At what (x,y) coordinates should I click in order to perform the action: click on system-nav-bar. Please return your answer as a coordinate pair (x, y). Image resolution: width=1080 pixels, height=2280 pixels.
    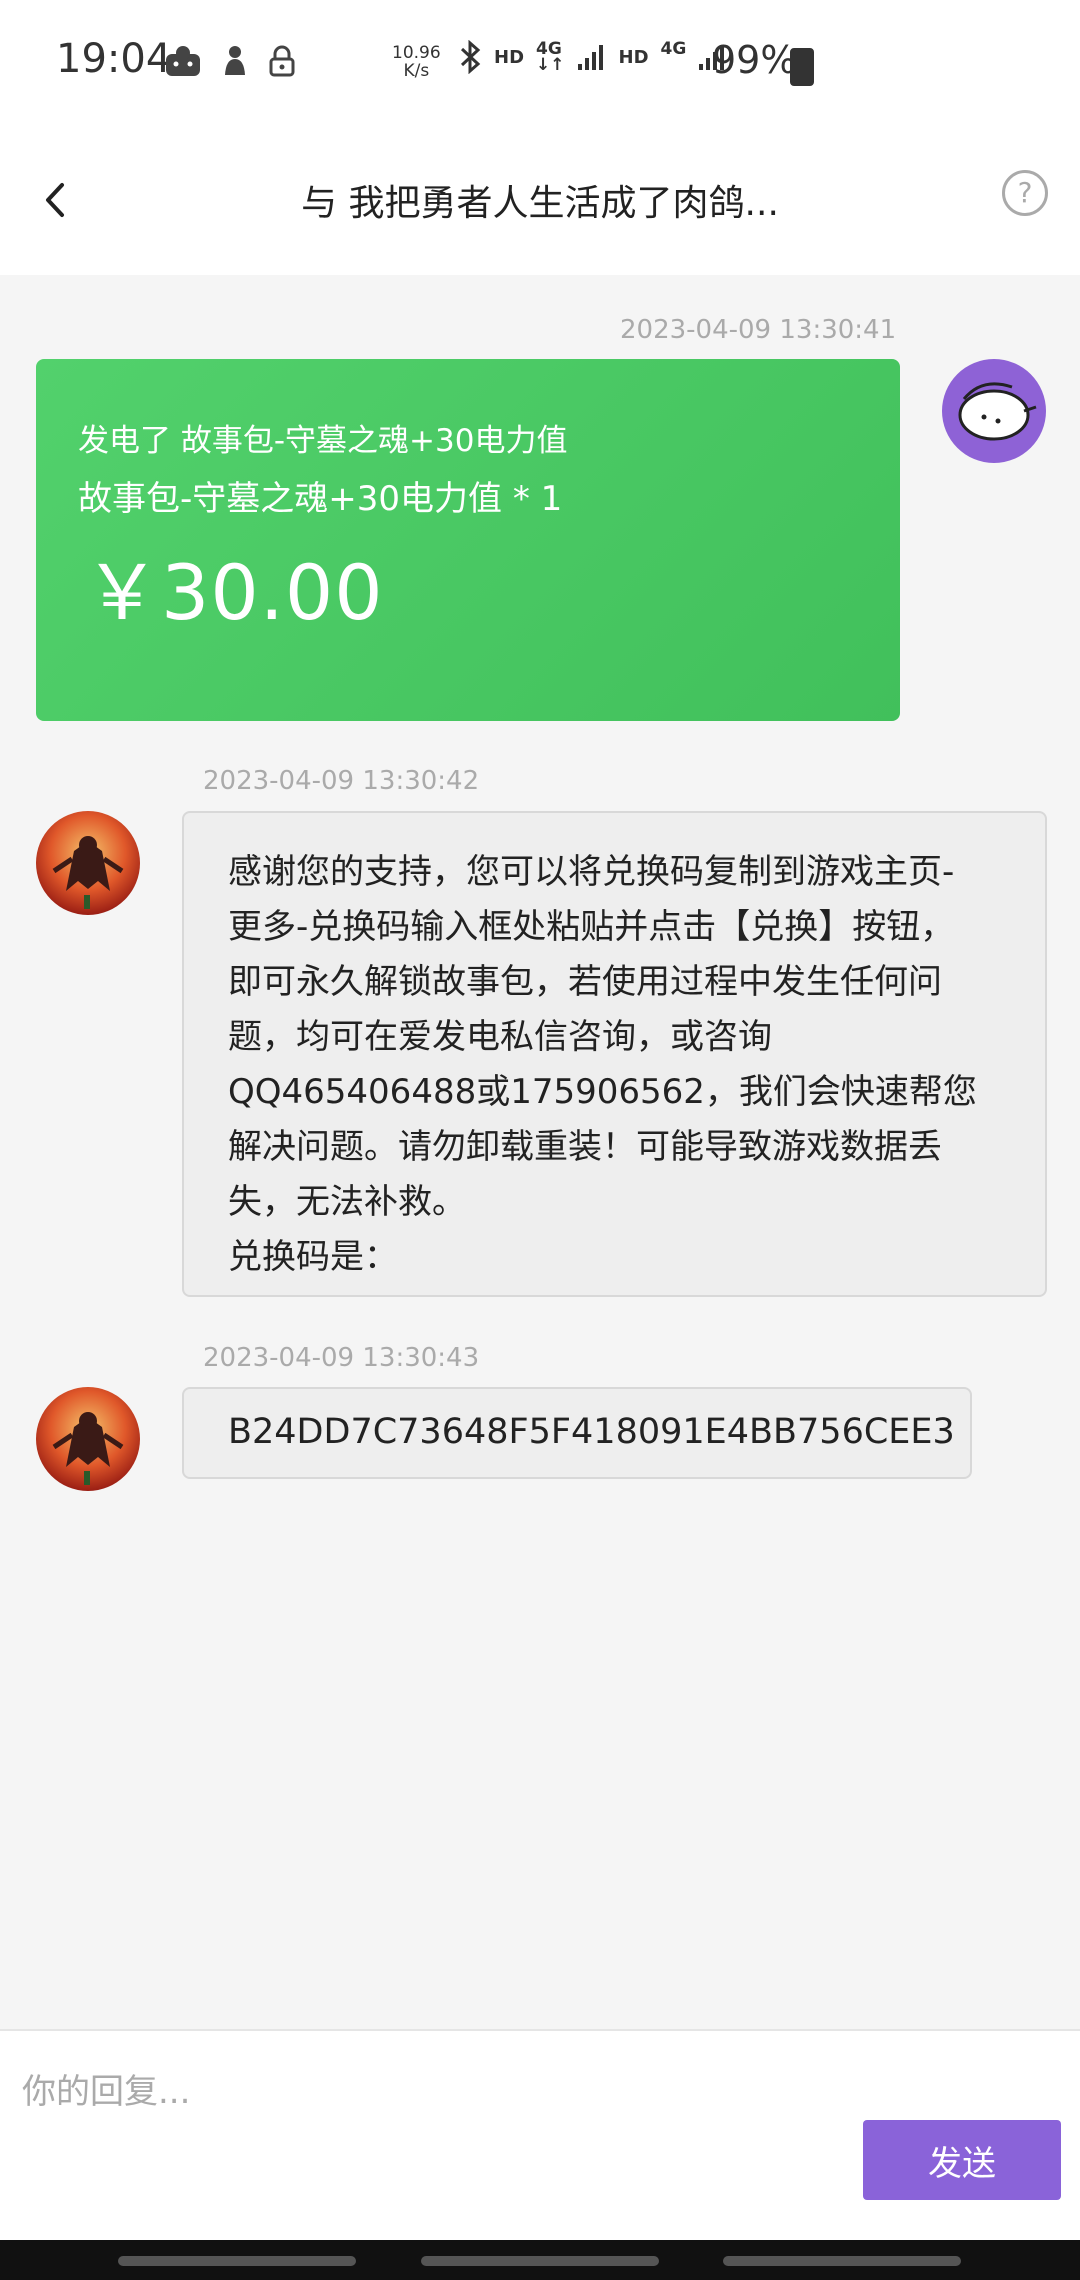
    Looking at the image, I should click on (540, 2260).